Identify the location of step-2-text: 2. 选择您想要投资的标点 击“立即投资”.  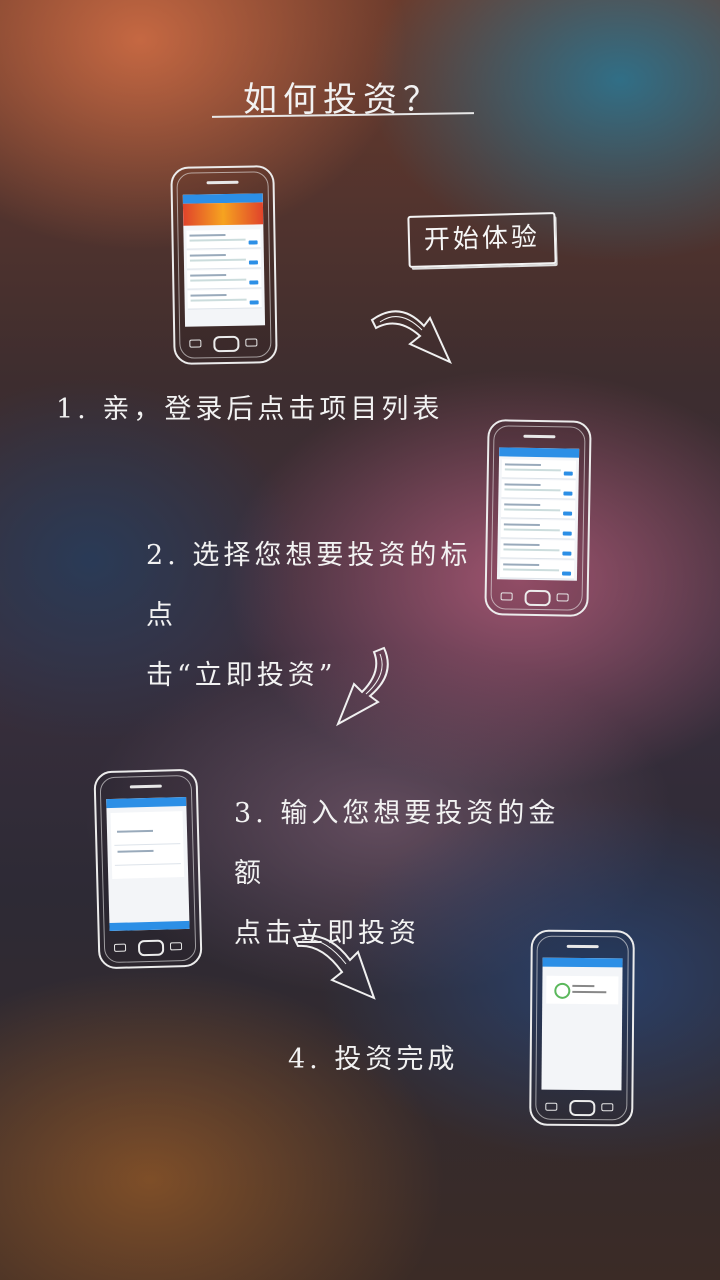
(316, 616).